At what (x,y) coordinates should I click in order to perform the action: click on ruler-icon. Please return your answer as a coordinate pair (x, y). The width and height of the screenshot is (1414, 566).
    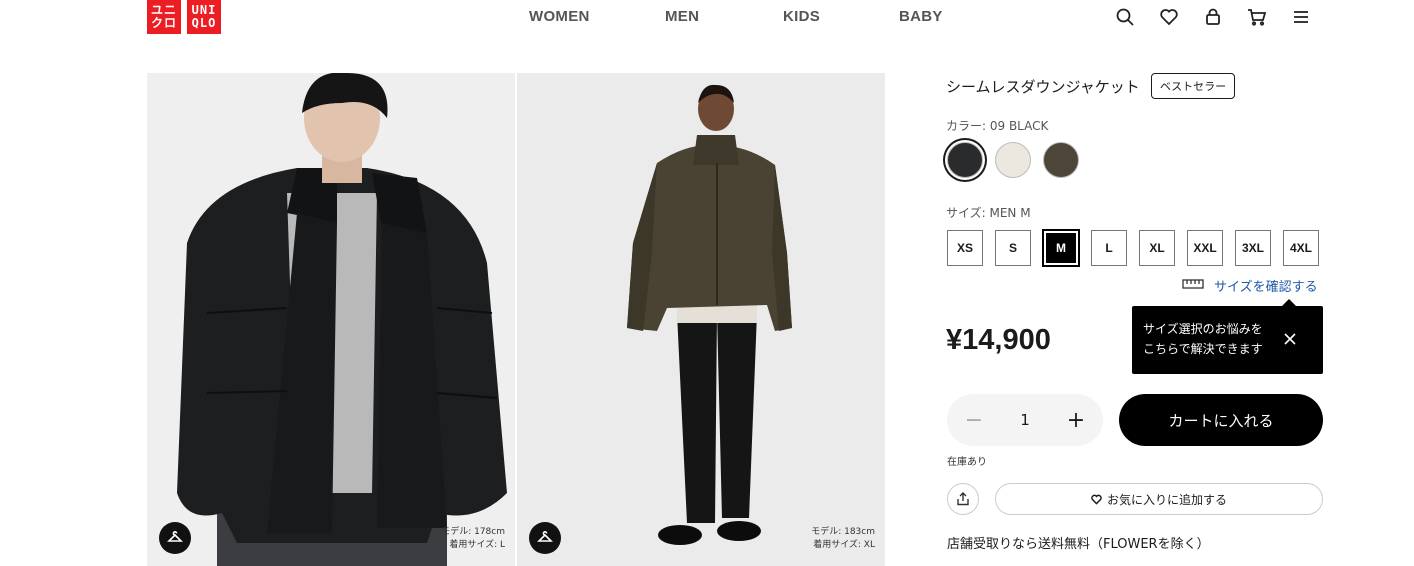
    Looking at the image, I should click on (1193, 286).